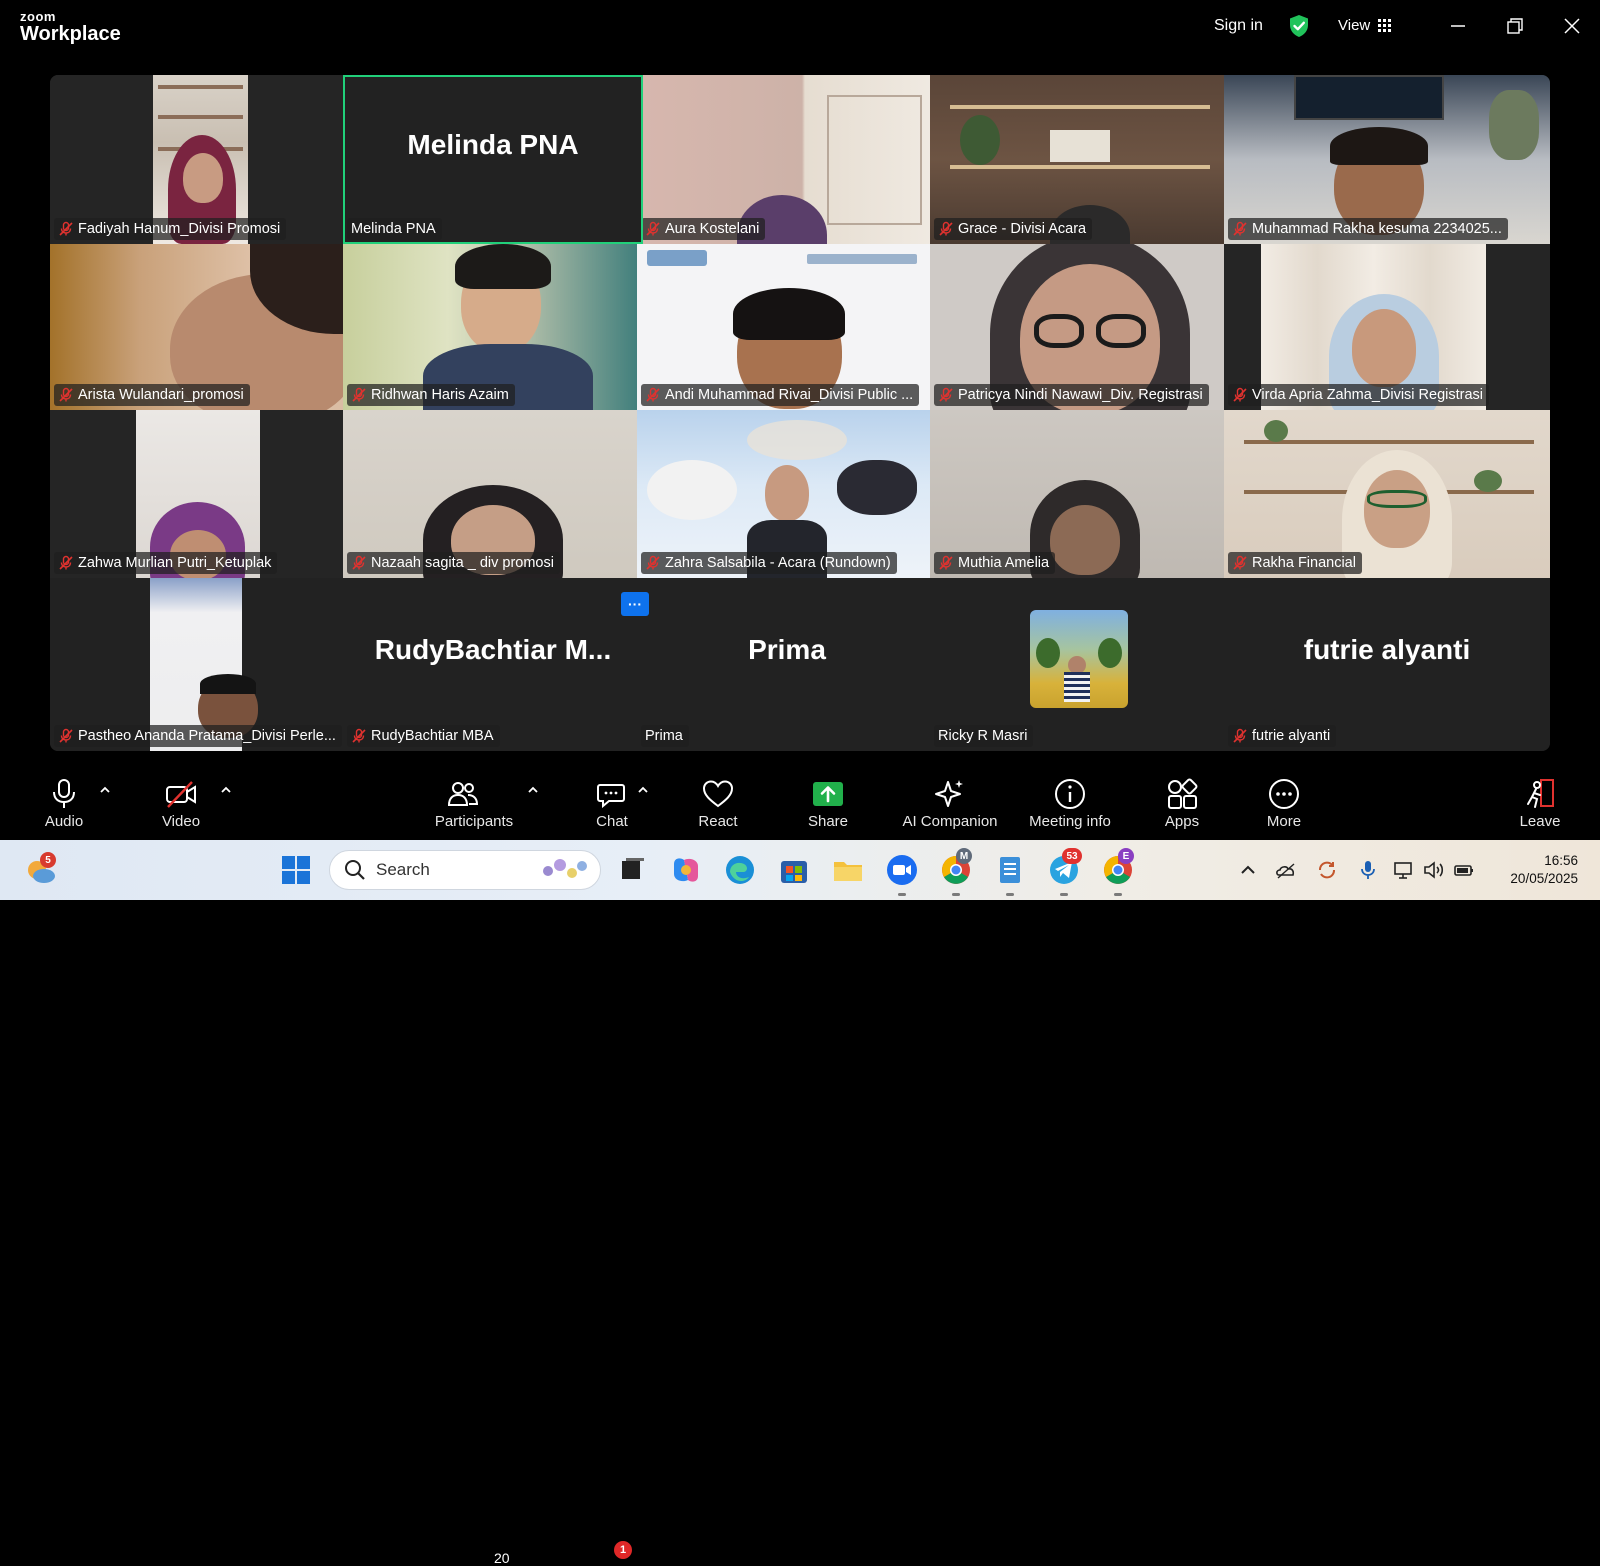 The width and height of the screenshot is (1600, 1566). Describe the element at coordinates (712, 229) in the screenshot. I see `participant-name: Aura Kostelani` at that location.